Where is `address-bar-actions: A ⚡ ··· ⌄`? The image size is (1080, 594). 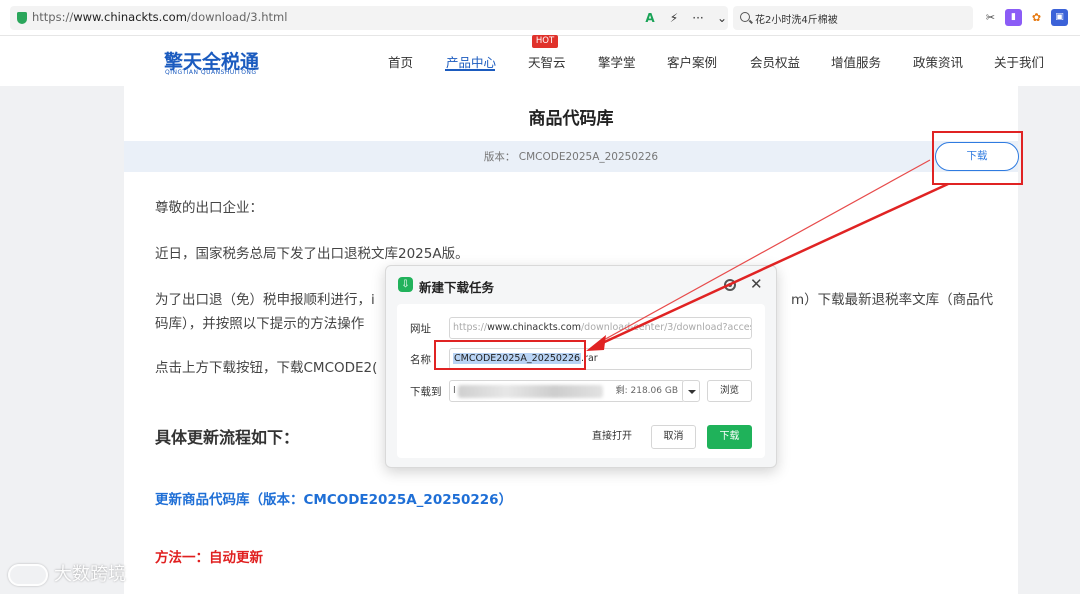
address-bar-actions: A ⚡ ··· ⌄ is located at coordinates (686, 18).